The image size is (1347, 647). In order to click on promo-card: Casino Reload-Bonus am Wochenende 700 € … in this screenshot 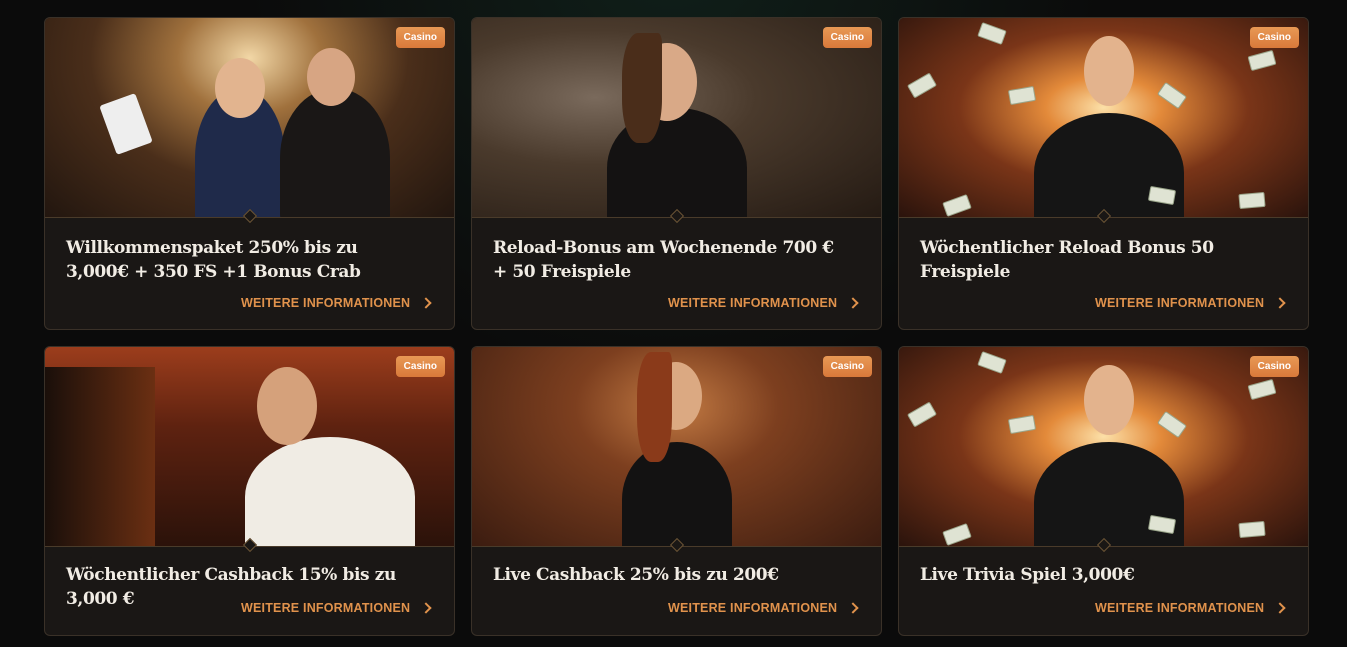, I will do `click(676, 173)`.